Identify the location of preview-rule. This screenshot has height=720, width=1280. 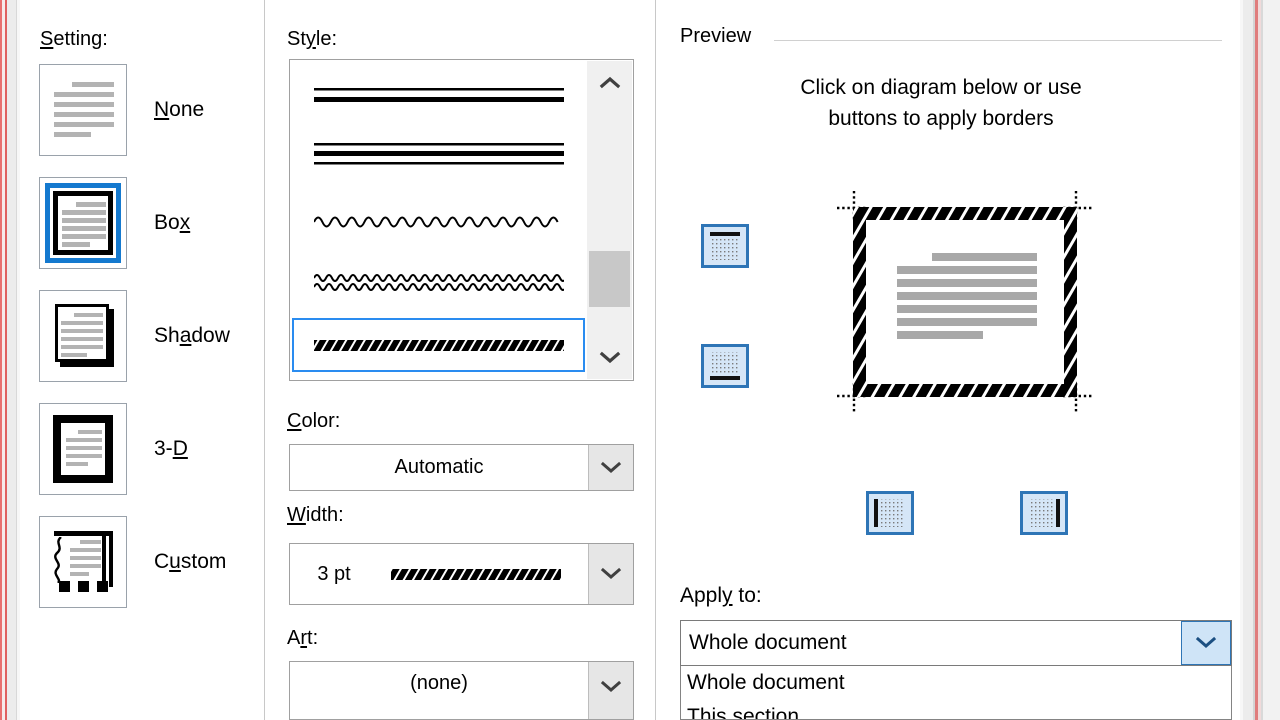
(998, 40).